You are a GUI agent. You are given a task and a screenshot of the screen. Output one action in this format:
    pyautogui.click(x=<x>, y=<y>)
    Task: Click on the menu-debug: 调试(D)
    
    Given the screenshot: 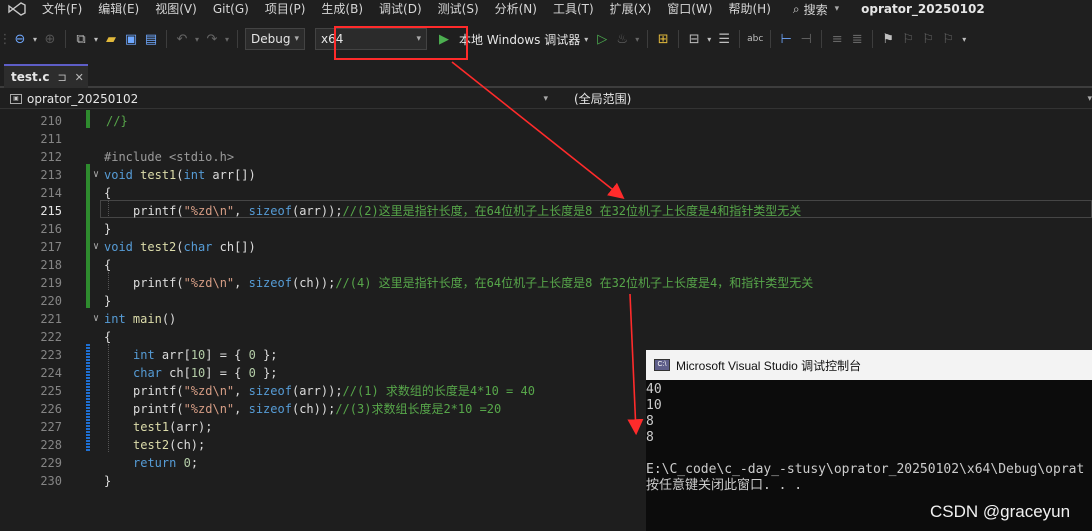 What is the action you would take?
    pyautogui.click(x=400, y=9)
    